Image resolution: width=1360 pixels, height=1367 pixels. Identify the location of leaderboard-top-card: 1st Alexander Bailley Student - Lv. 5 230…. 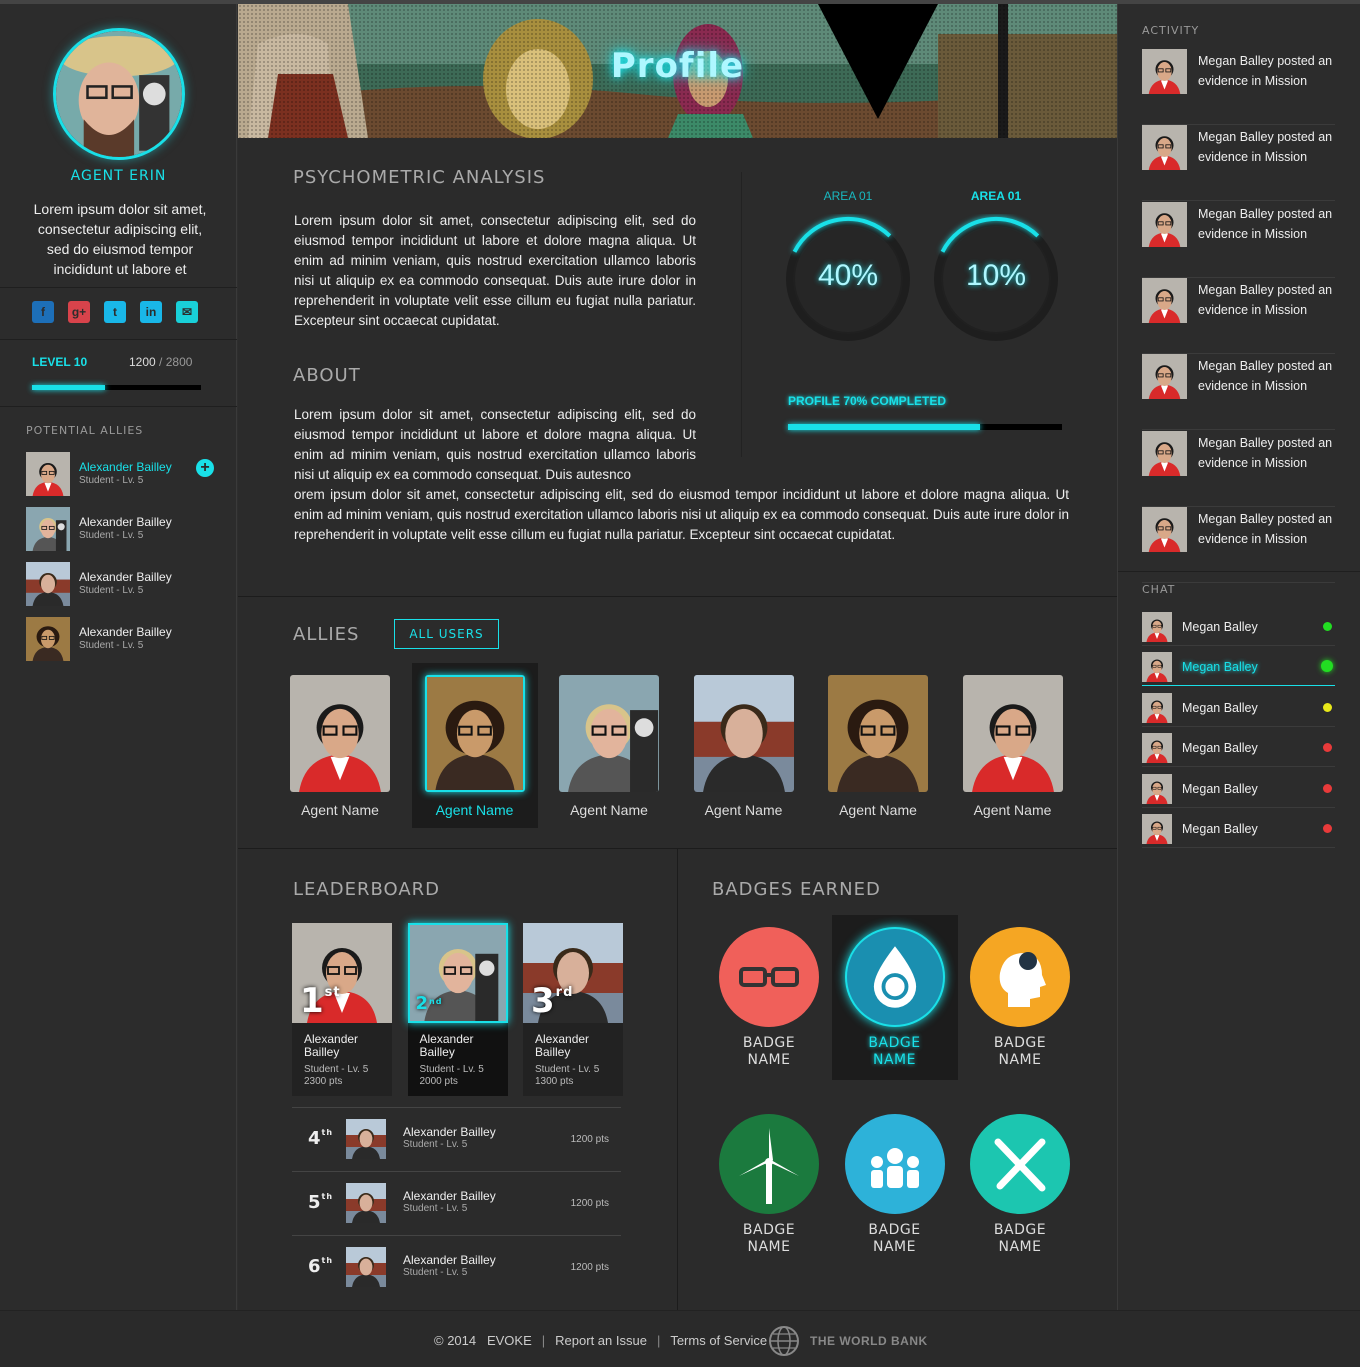
(342, 1009).